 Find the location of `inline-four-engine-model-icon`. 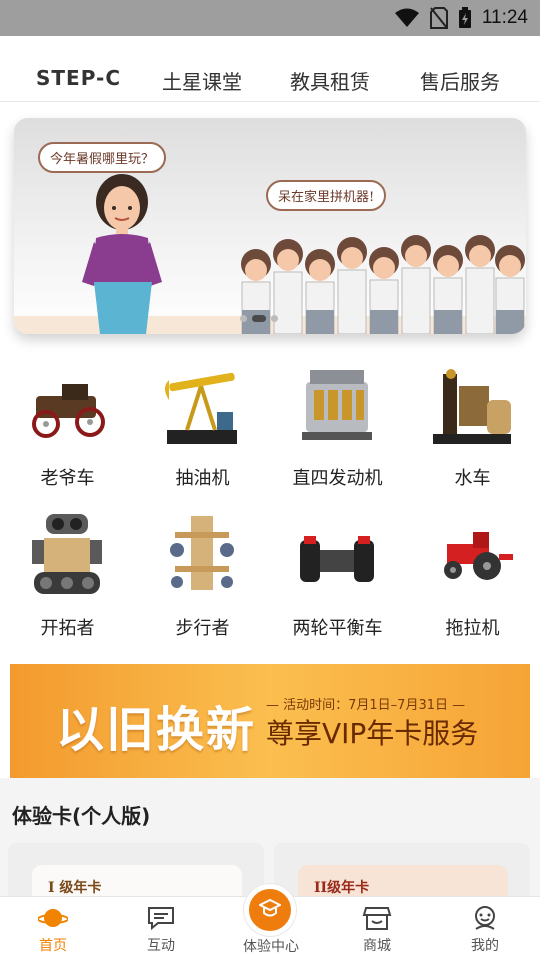

inline-four-engine-model-icon is located at coordinates (337, 405).